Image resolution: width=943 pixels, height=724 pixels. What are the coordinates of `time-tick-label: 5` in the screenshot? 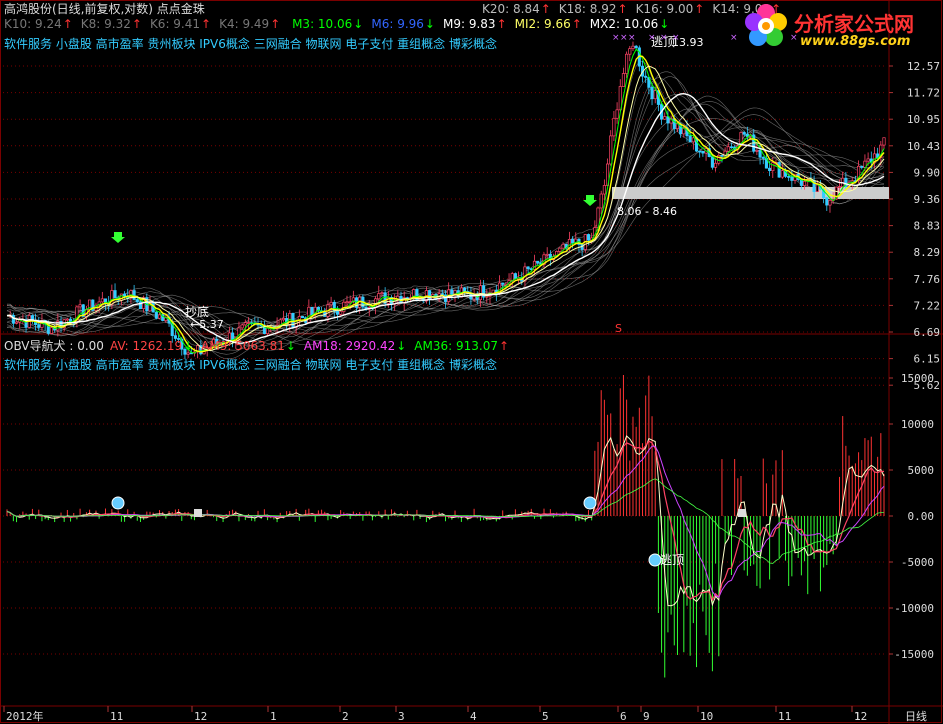 It's located at (545, 716).